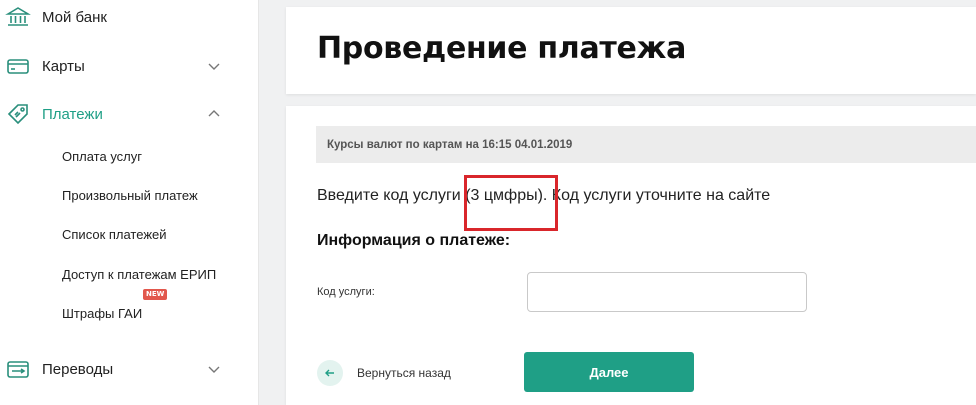  I want to click on new-badge: NEW, so click(155, 294).